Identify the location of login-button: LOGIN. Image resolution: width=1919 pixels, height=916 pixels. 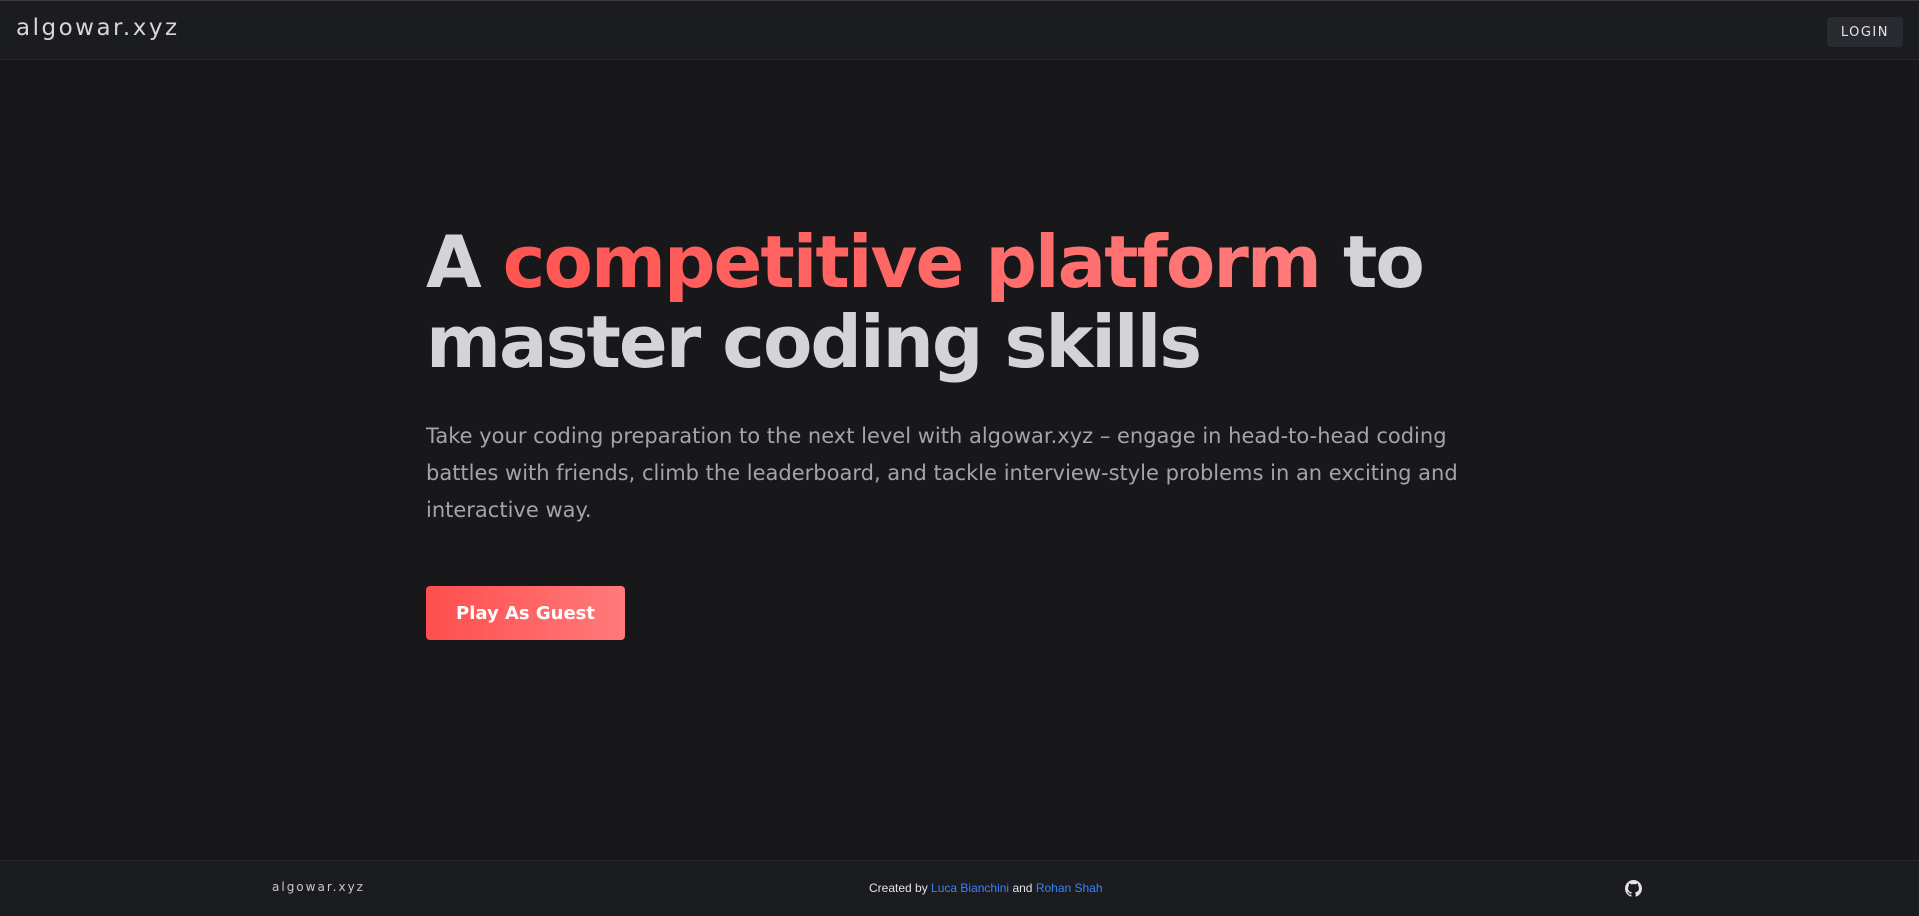
(1864, 32).